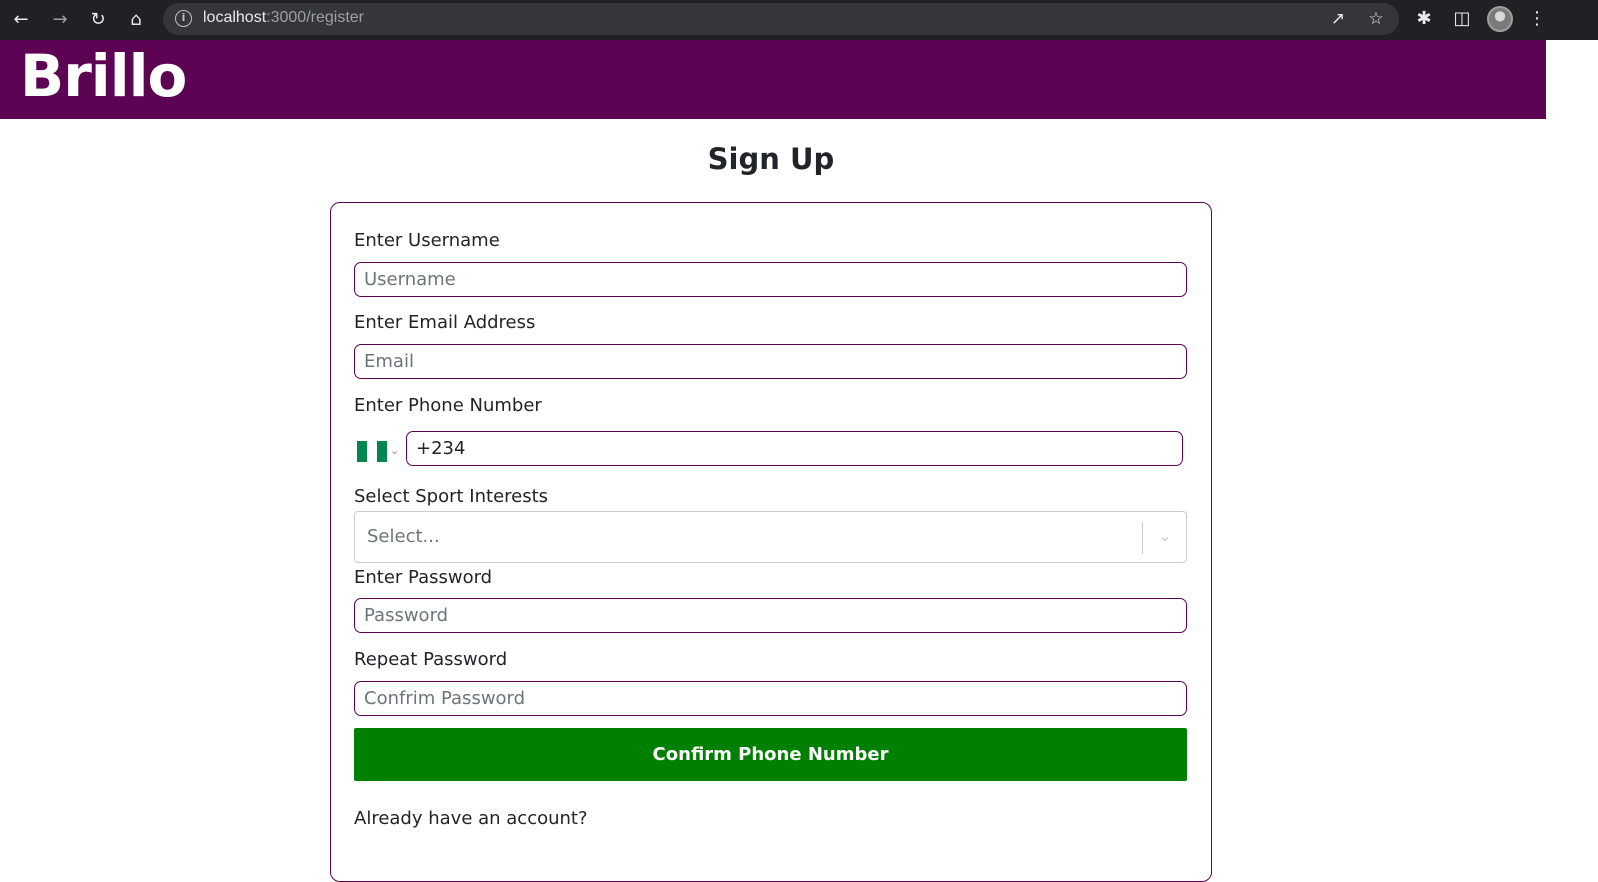 The height and width of the screenshot is (882, 1598). Describe the element at coordinates (471, 818) in the screenshot. I see `already-have-account-text: Already have an account?` at that location.